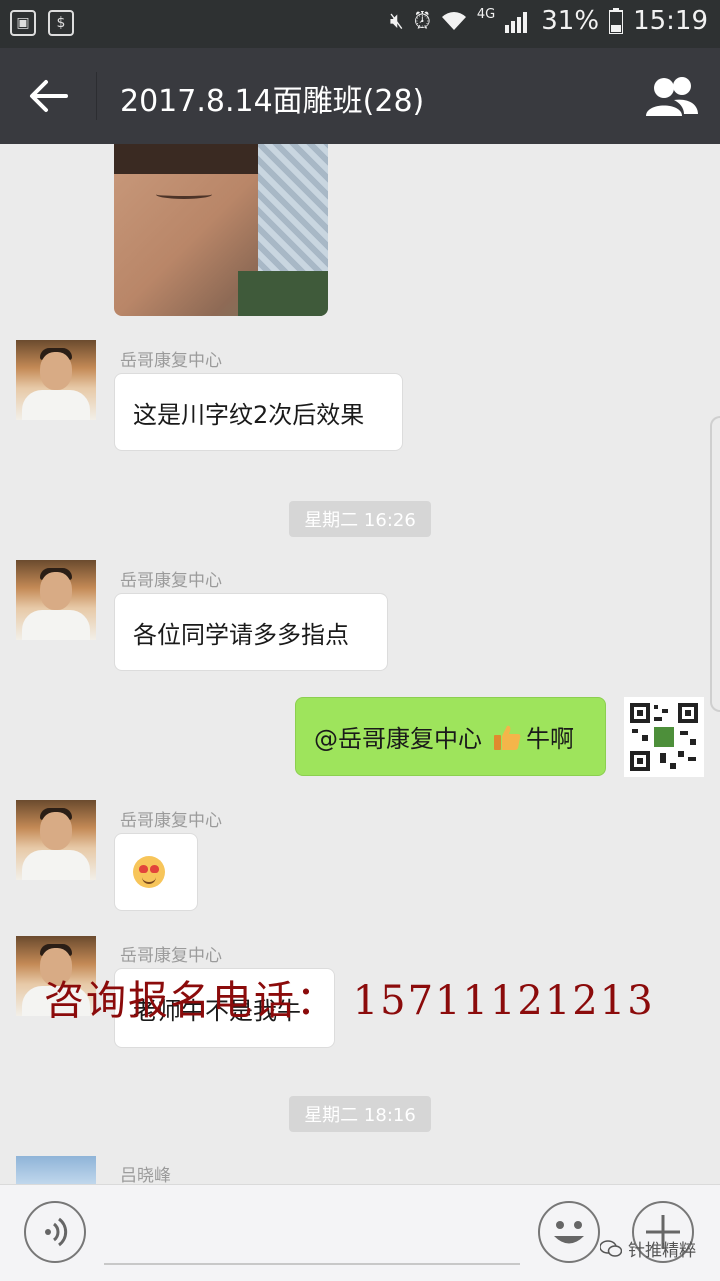 This screenshot has width=720, height=1281. What do you see at coordinates (396, 21) in the screenshot?
I see `mute-icon: 🔇︎` at bounding box center [396, 21].